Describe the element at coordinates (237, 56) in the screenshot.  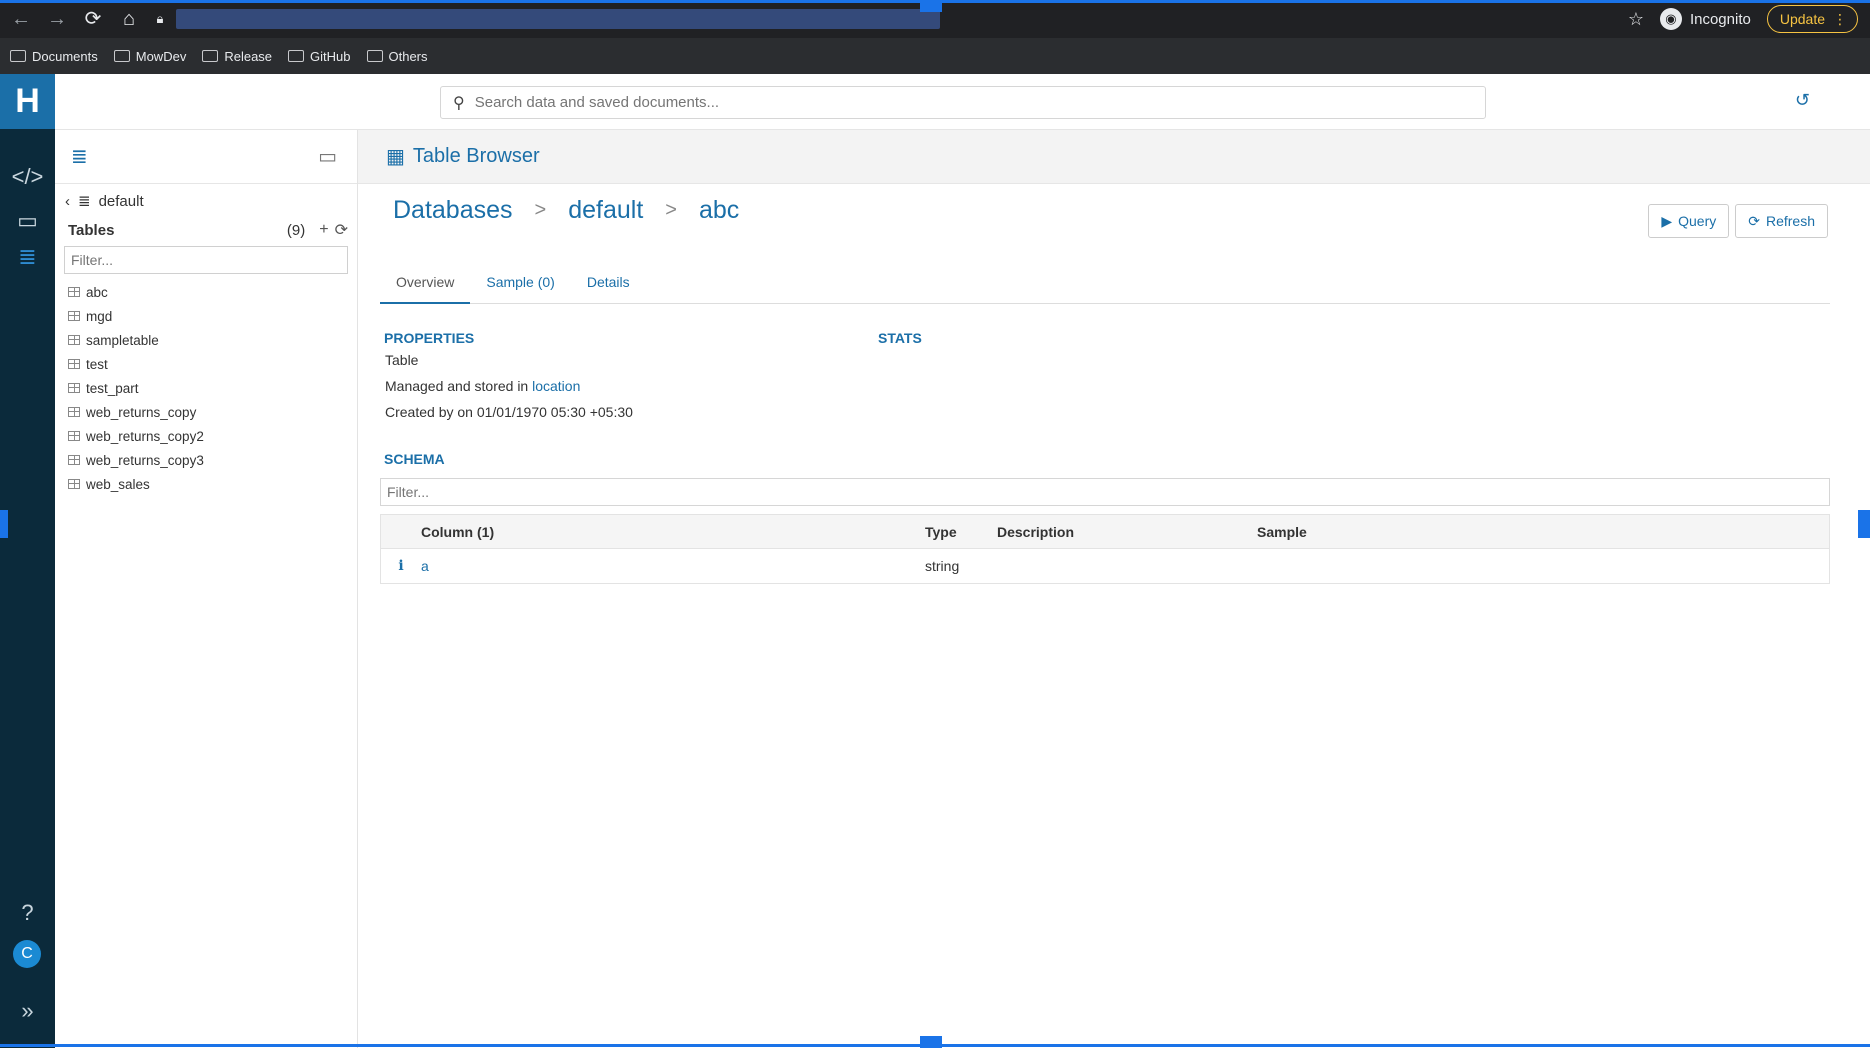
I see `bookmark-release: Release` at that location.